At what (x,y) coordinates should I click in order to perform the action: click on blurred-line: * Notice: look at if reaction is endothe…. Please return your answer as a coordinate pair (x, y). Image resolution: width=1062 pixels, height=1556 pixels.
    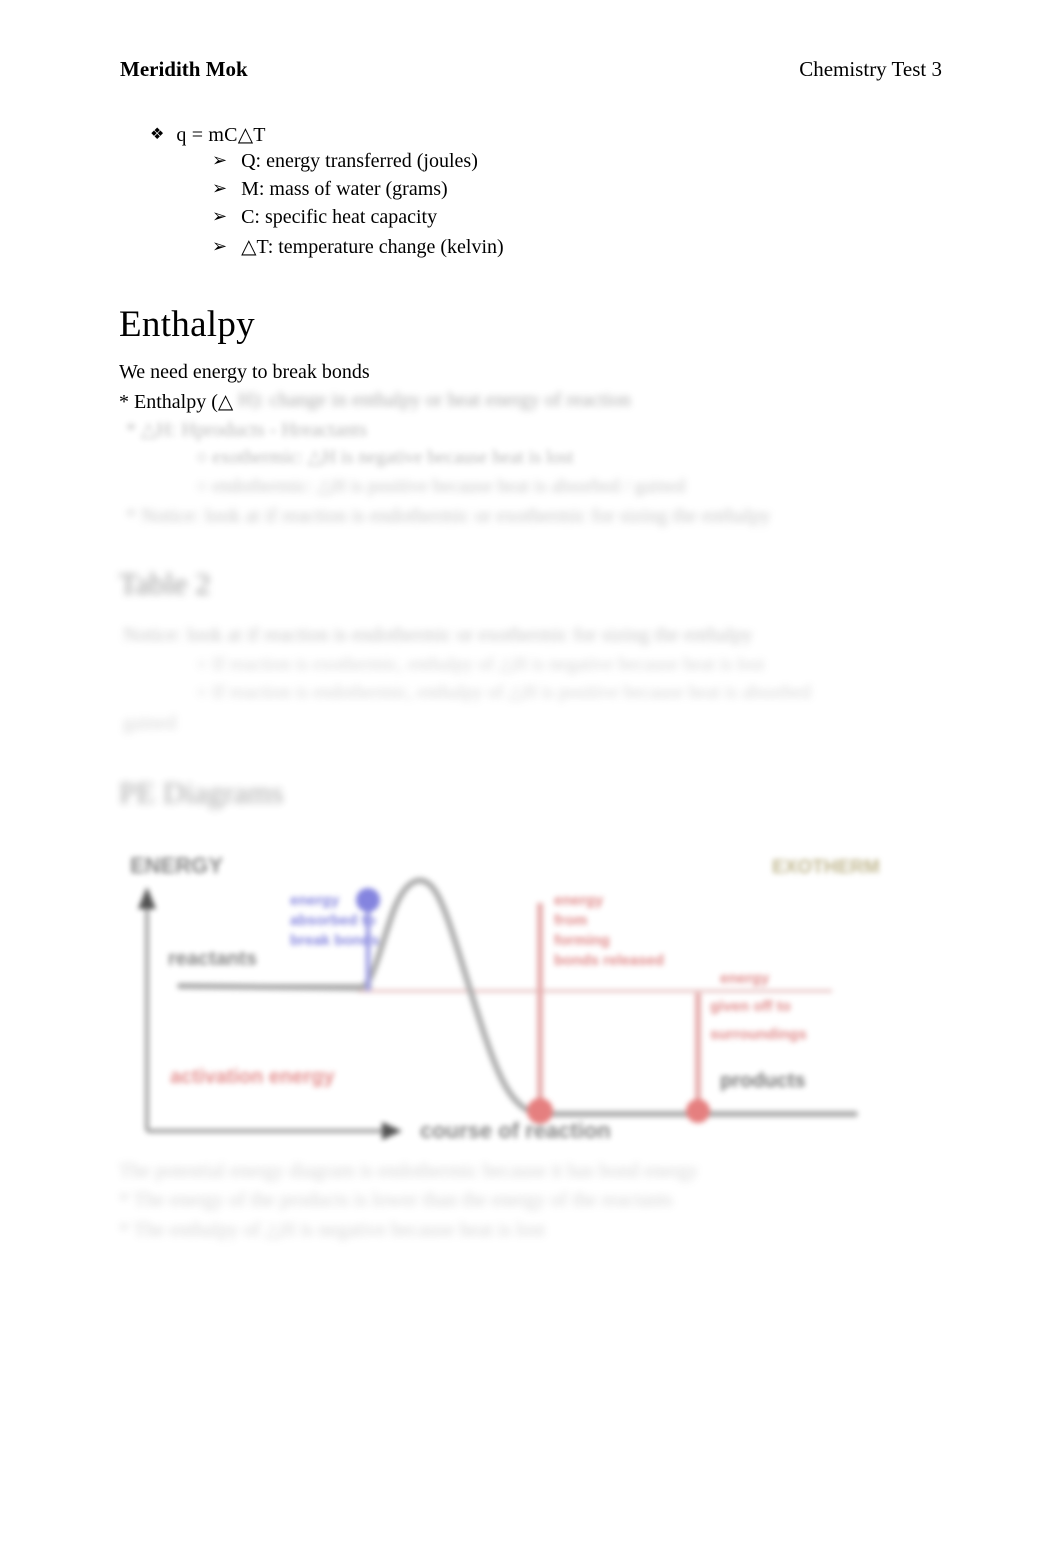
    Looking at the image, I should click on (448, 516).